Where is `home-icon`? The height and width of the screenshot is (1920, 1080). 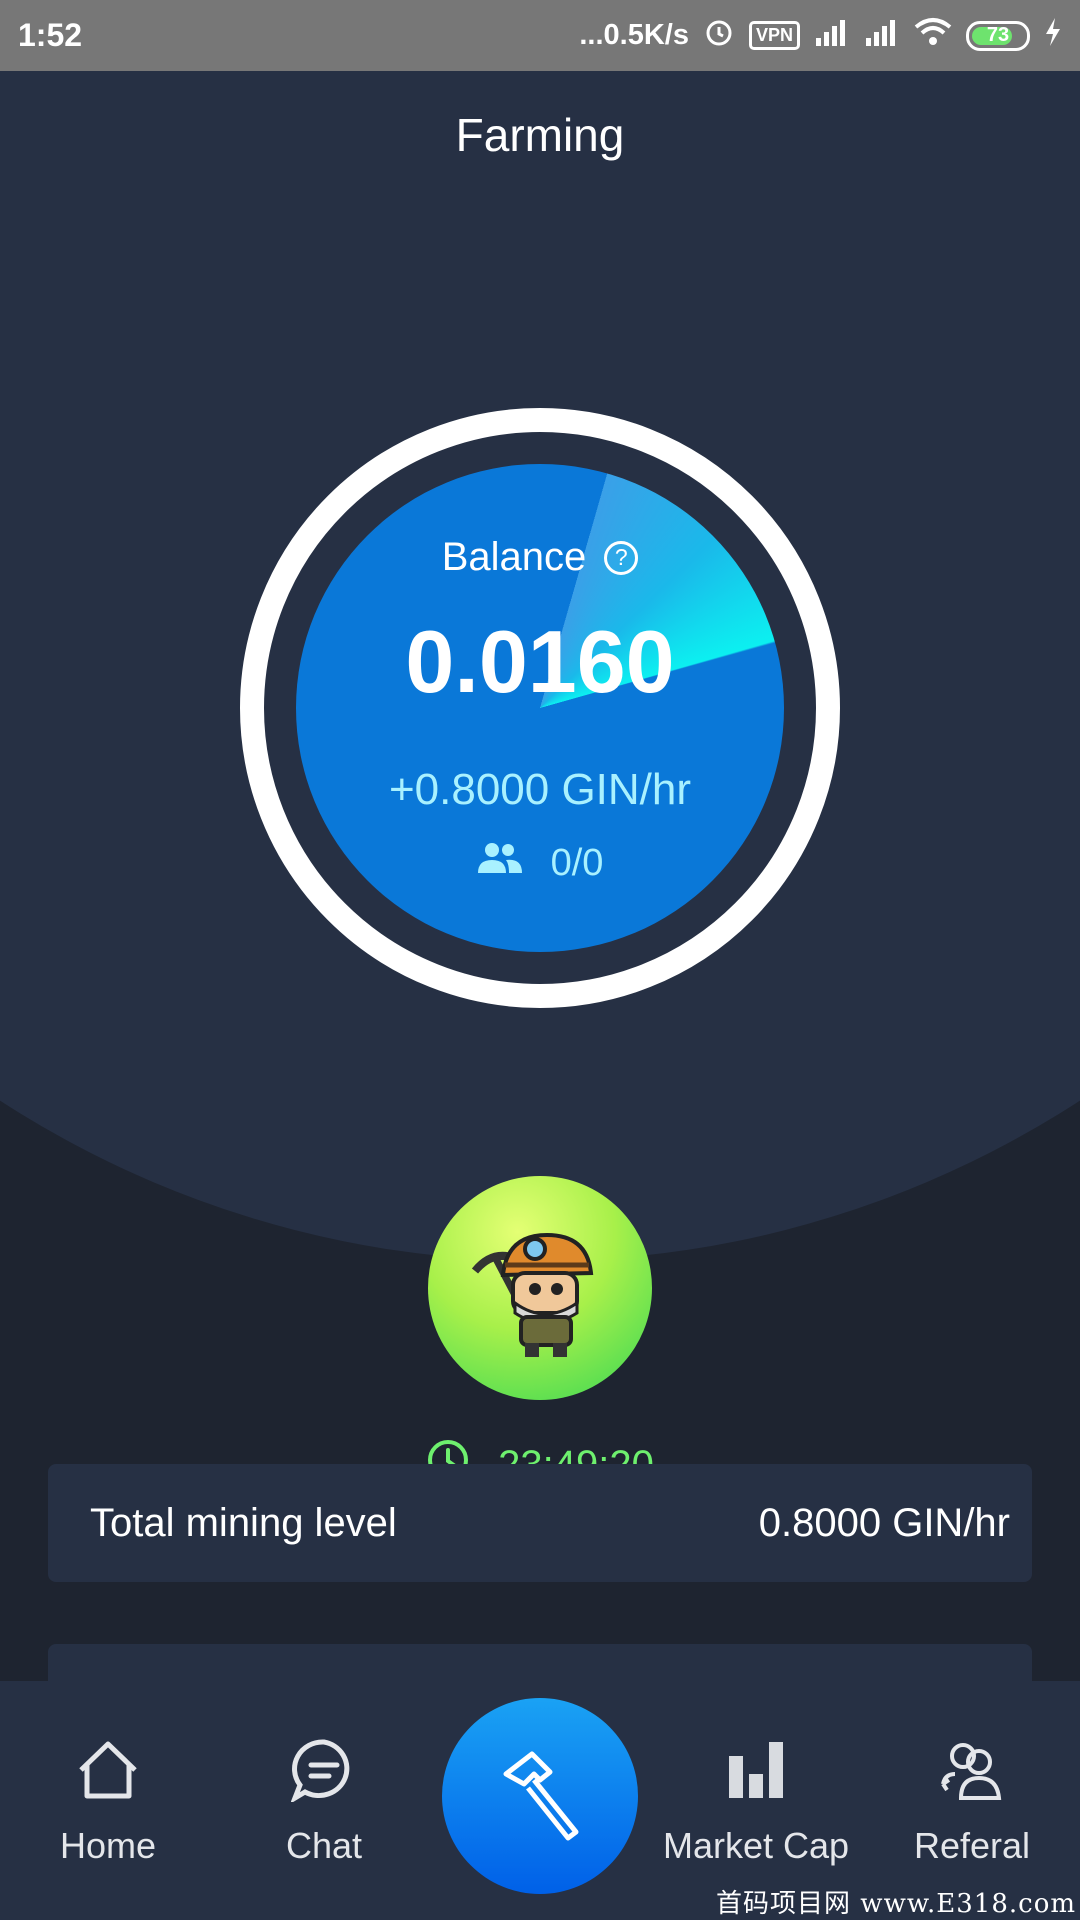 home-icon is located at coordinates (108, 1772).